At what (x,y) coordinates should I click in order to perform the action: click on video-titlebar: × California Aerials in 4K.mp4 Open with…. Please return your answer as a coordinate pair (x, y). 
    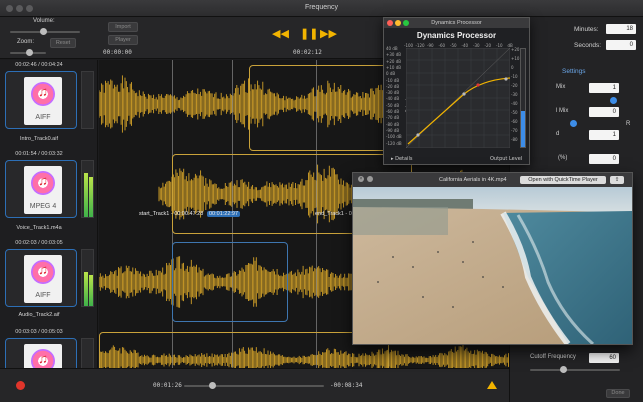
    Looking at the image, I should click on (492, 180).